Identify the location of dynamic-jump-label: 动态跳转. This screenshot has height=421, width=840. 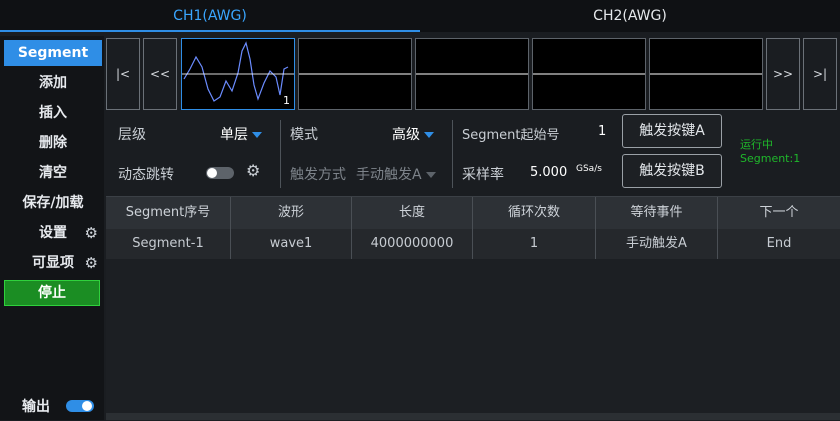
(146, 175).